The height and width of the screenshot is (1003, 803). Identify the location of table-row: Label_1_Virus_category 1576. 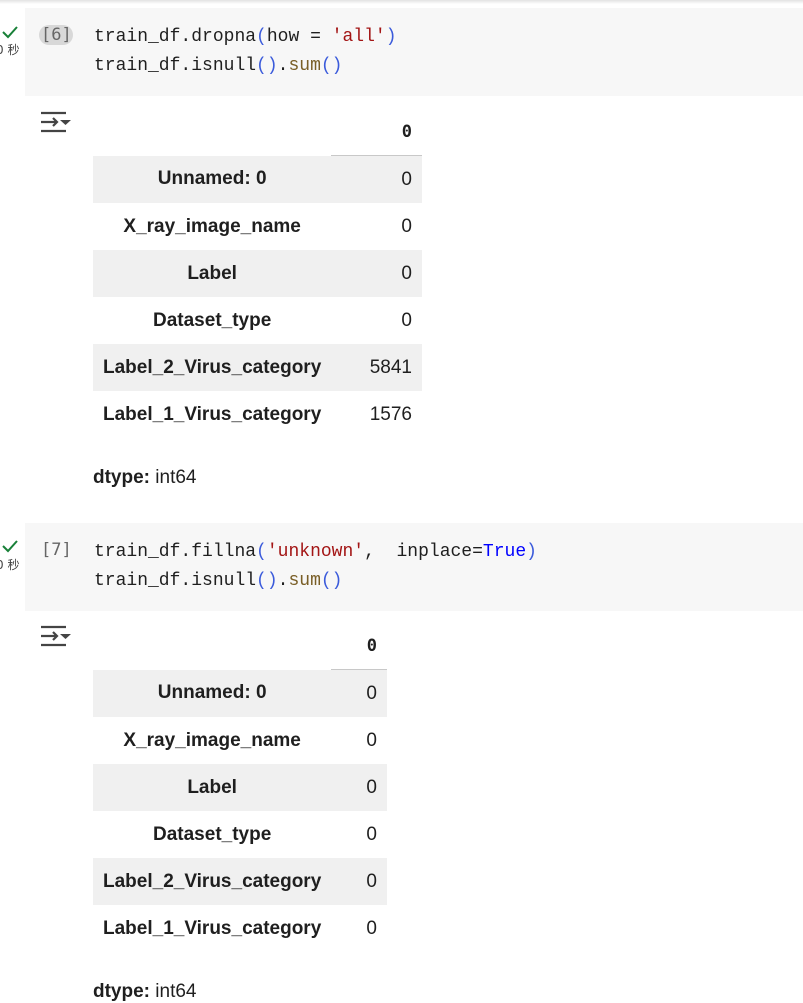
(257, 414).